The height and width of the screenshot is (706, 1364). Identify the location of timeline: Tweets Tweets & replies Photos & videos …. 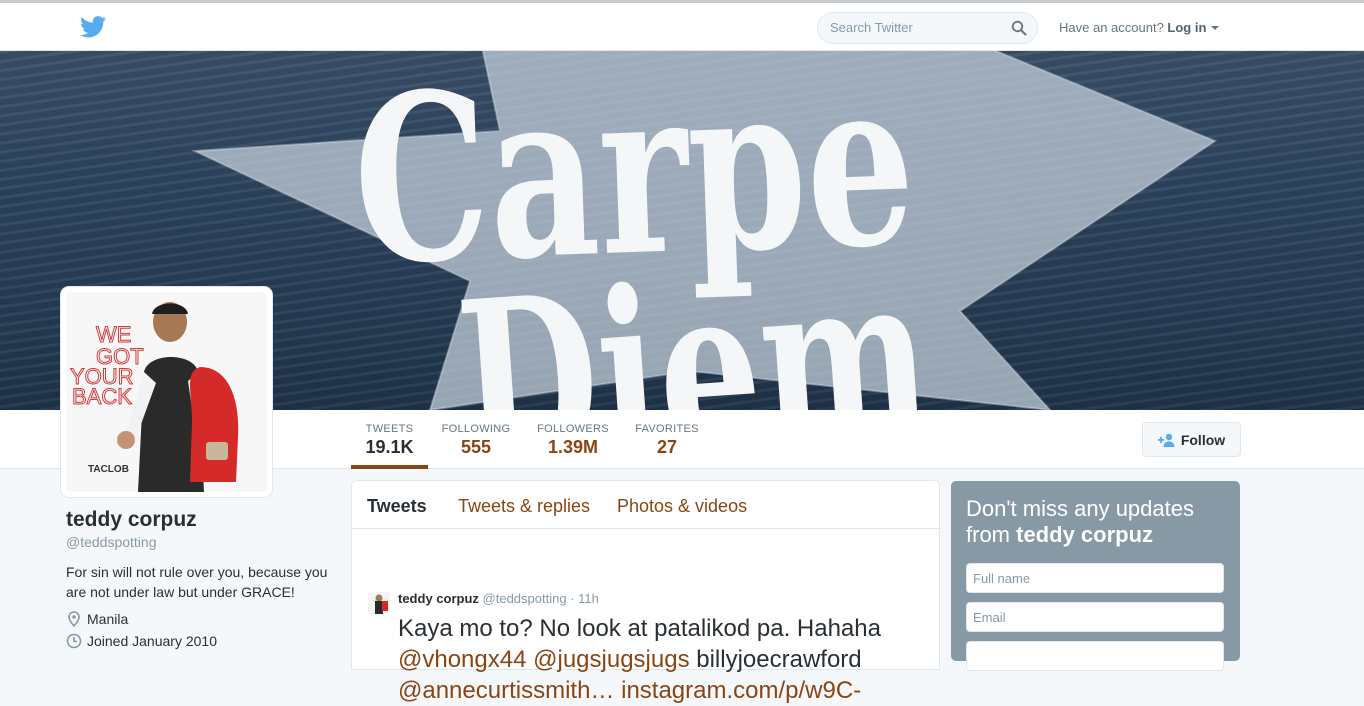
(645, 592).